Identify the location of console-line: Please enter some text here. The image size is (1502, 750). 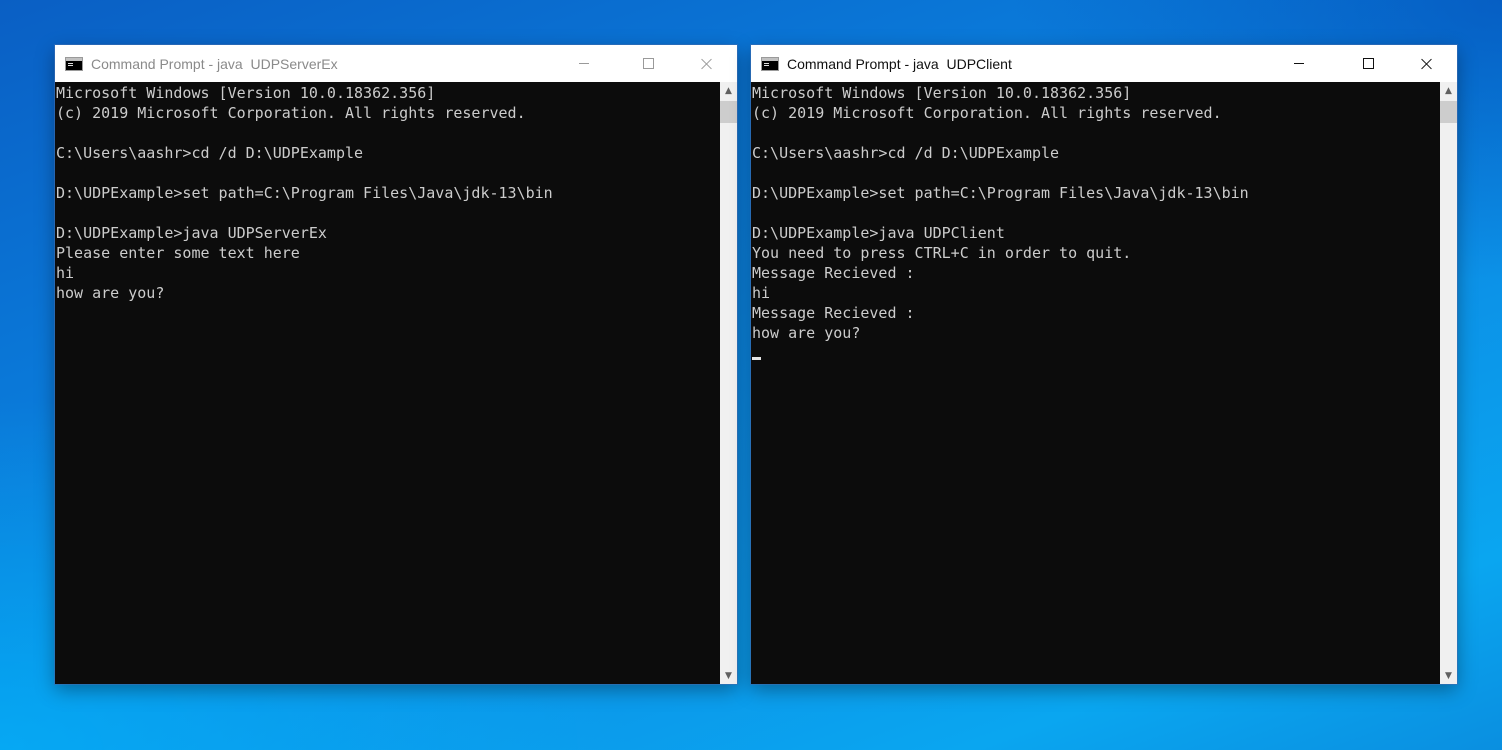
(178, 253).